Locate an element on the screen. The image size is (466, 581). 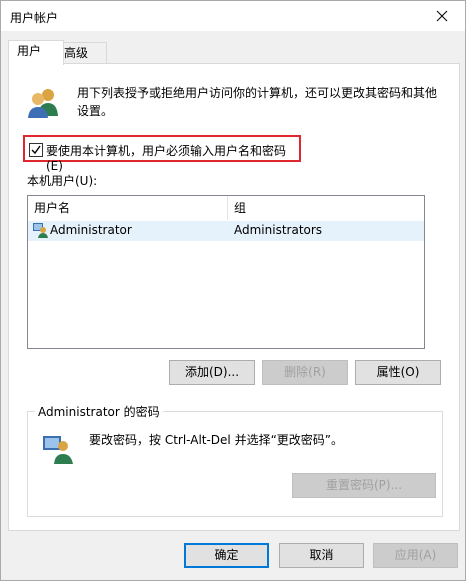
column-header-username: 用户名 is located at coordinates (128, 208).